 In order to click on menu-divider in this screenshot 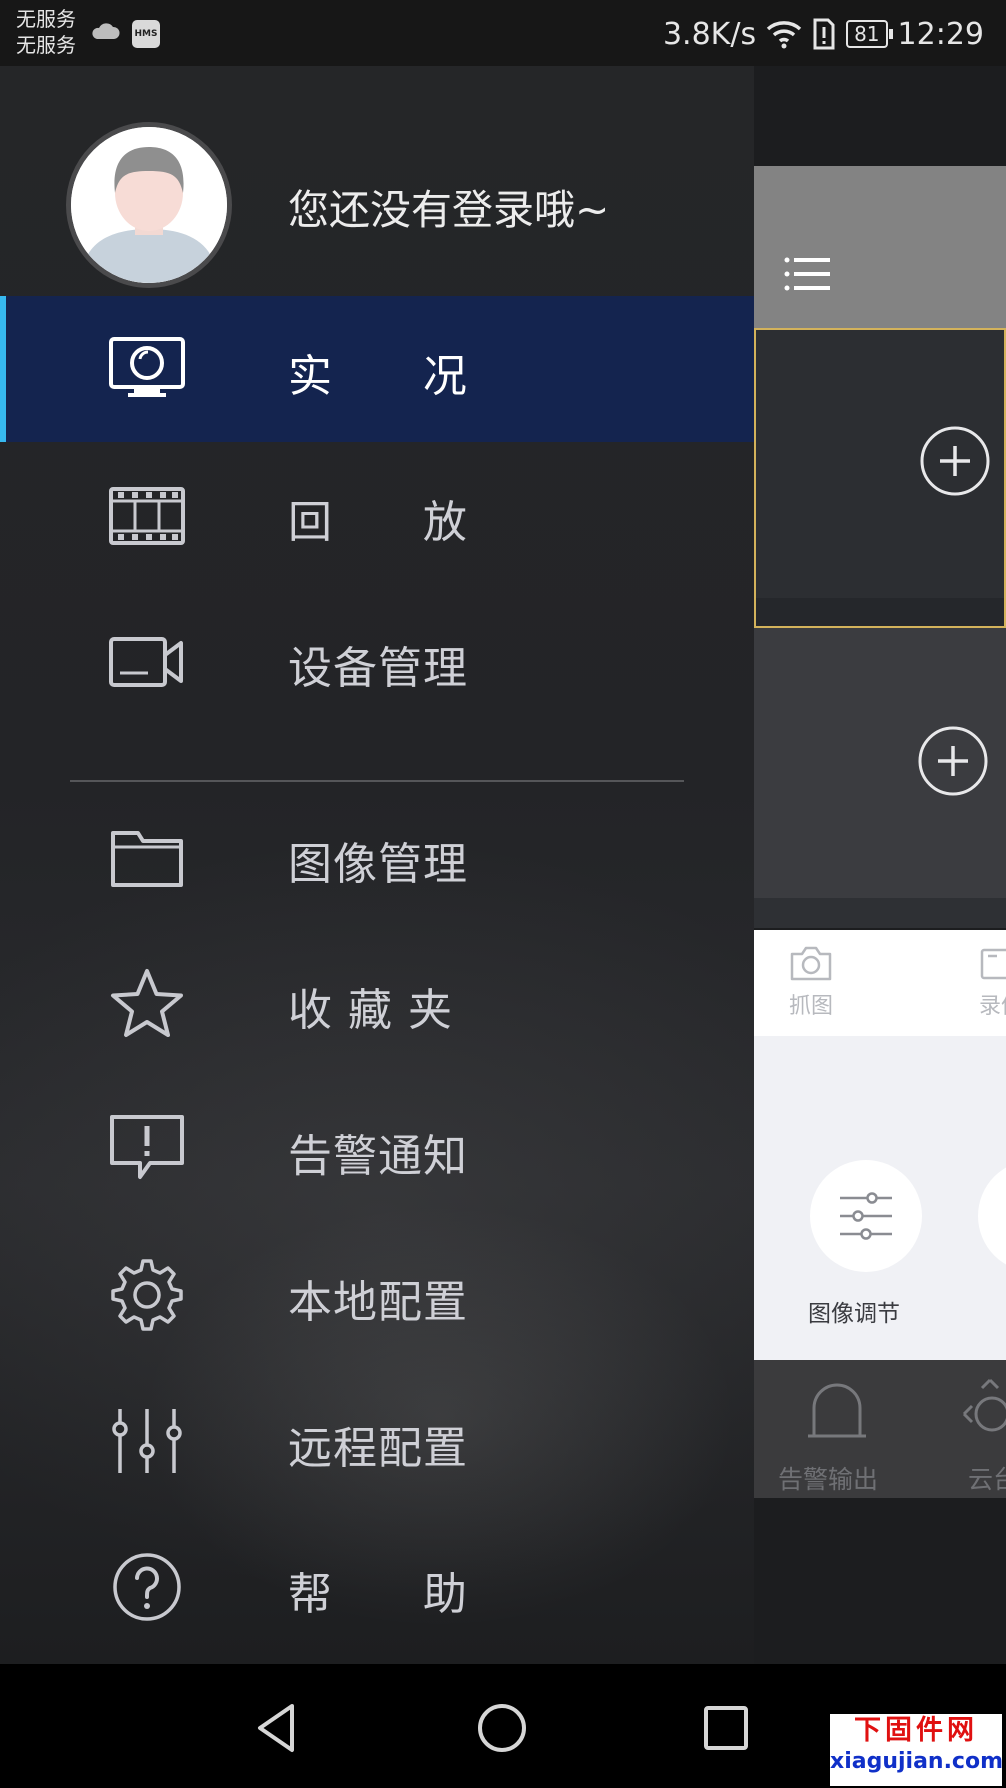, I will do `click(377, 781)`.